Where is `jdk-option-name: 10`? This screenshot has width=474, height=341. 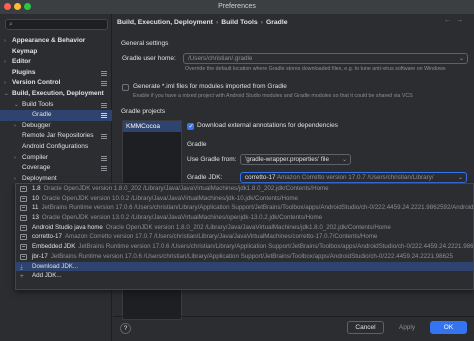 jdk-option-name: 10 is located at coordinates (35, 198).